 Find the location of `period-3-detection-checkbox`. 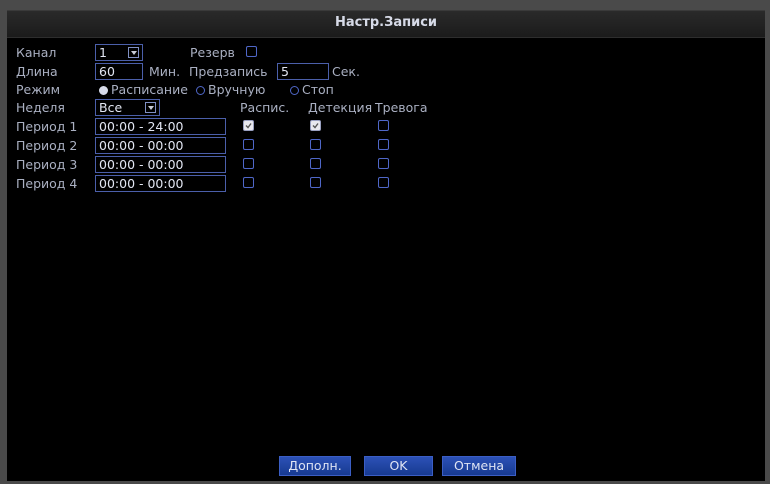

period-3-detection-checkbox is located at coordinates (315, 163).